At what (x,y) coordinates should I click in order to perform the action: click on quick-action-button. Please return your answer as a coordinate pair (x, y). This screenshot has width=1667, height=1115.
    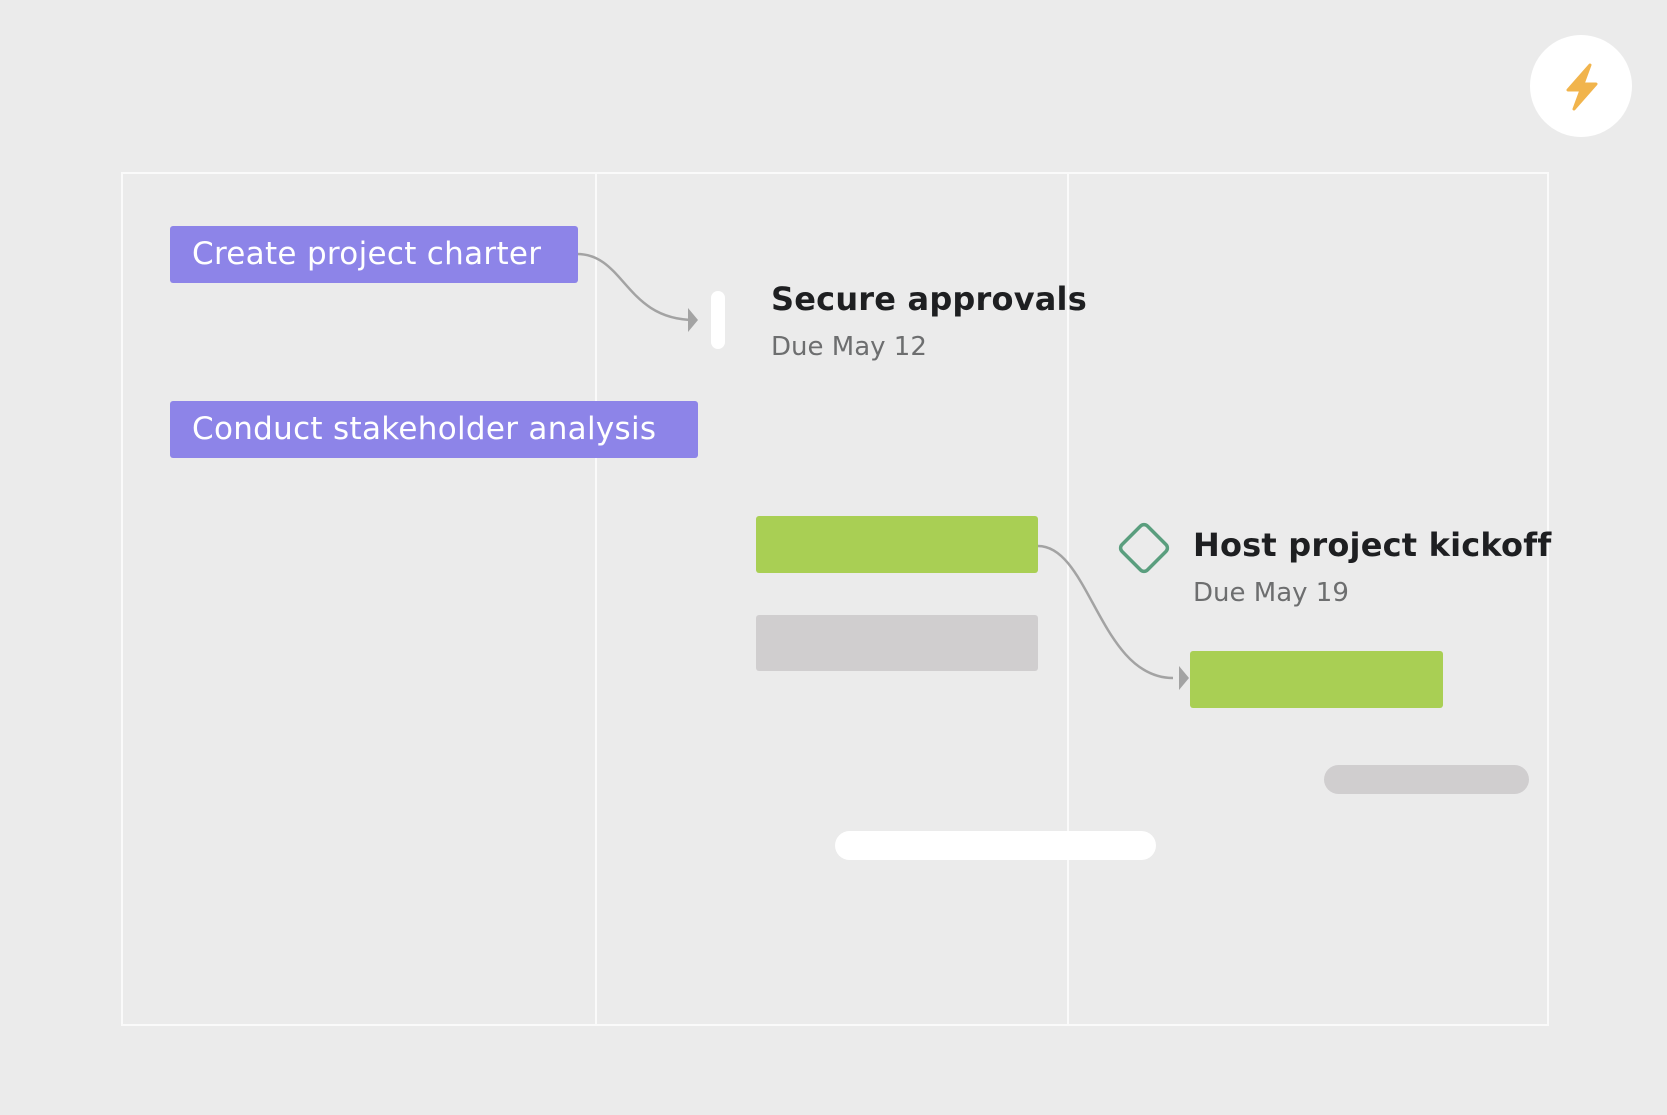
    Looking at the image, I should click on (1581, 86).